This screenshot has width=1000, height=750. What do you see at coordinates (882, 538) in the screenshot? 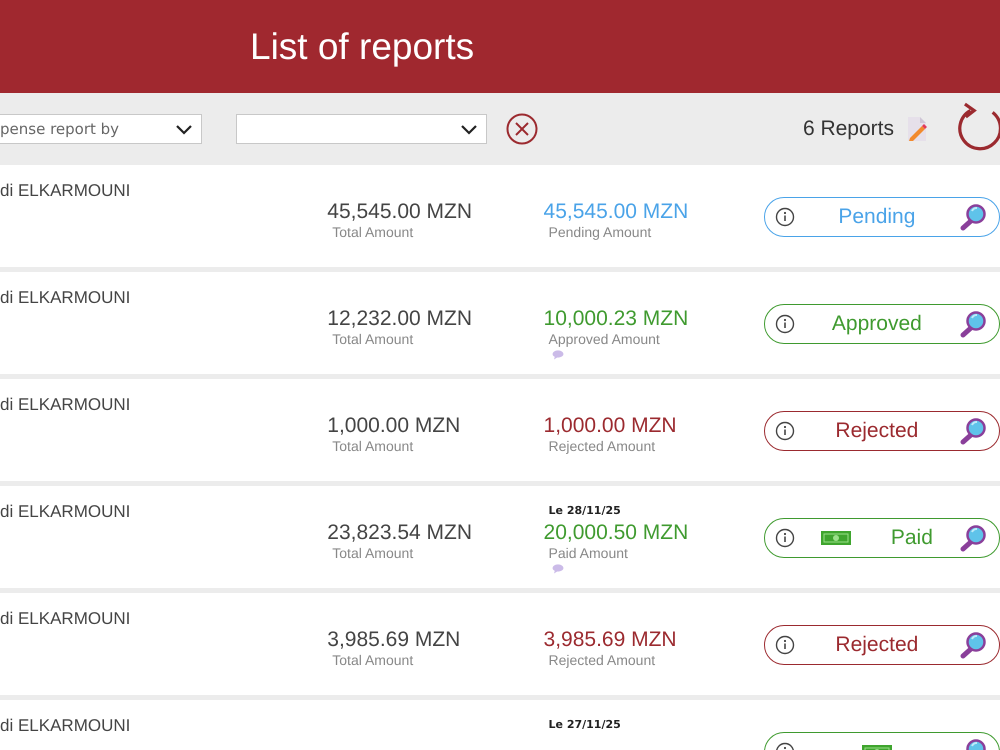
I see `status-button: Paid` at bounding box center [882, 538].